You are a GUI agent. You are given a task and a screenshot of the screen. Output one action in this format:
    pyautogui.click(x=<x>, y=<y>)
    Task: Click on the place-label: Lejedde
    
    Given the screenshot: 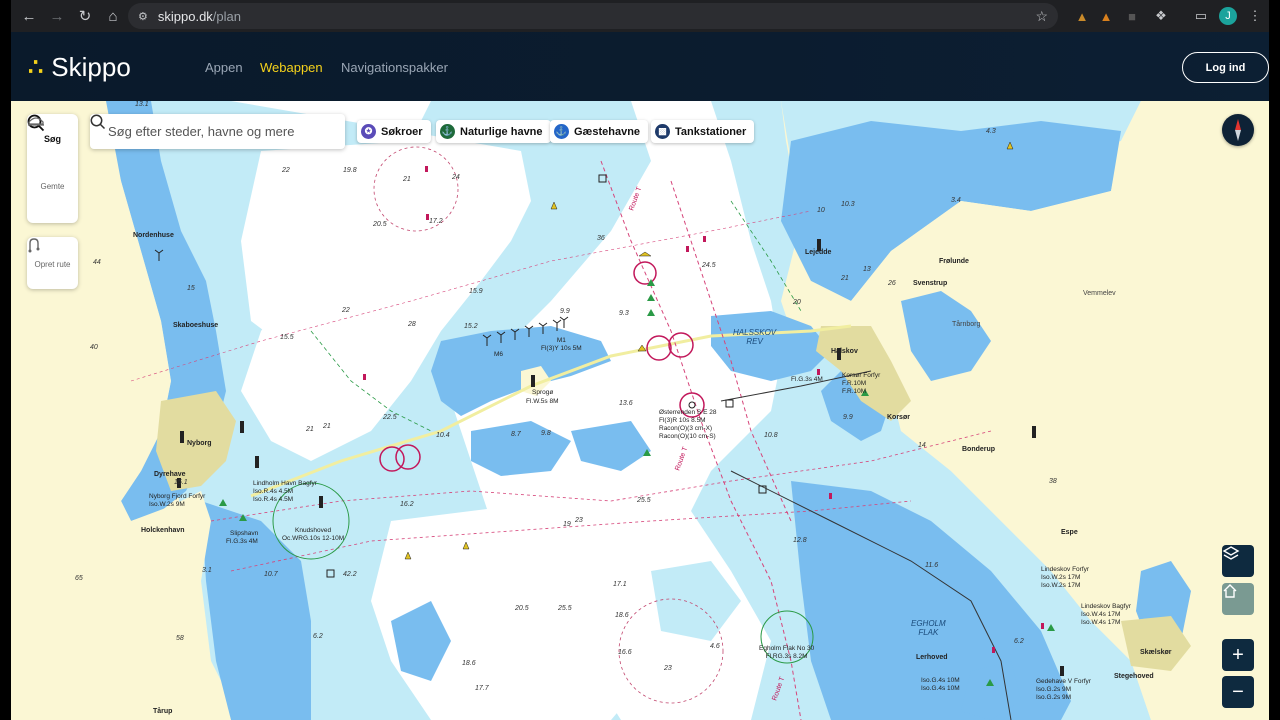 What is the action you would take?
    pyautogui.click(x=818, y=252)
    